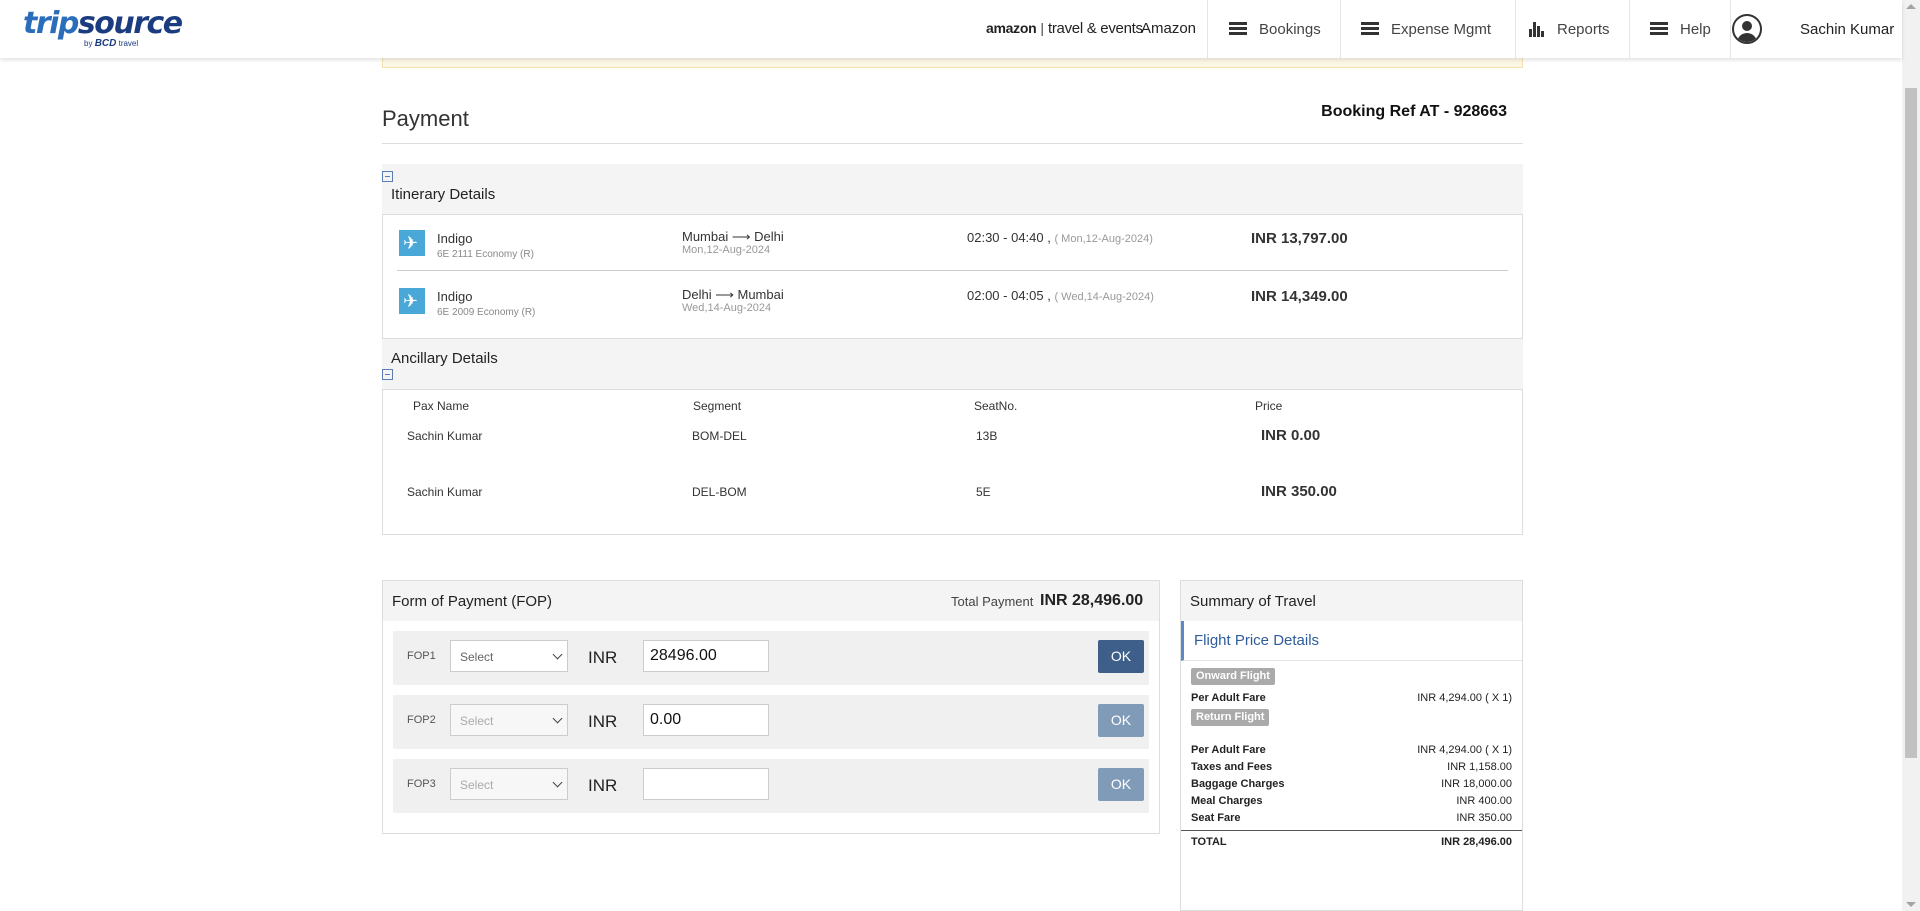 This screenshot has width=1920, height=911. I want to click on ancillary-price: INR 350.00, so click(1299, 491).